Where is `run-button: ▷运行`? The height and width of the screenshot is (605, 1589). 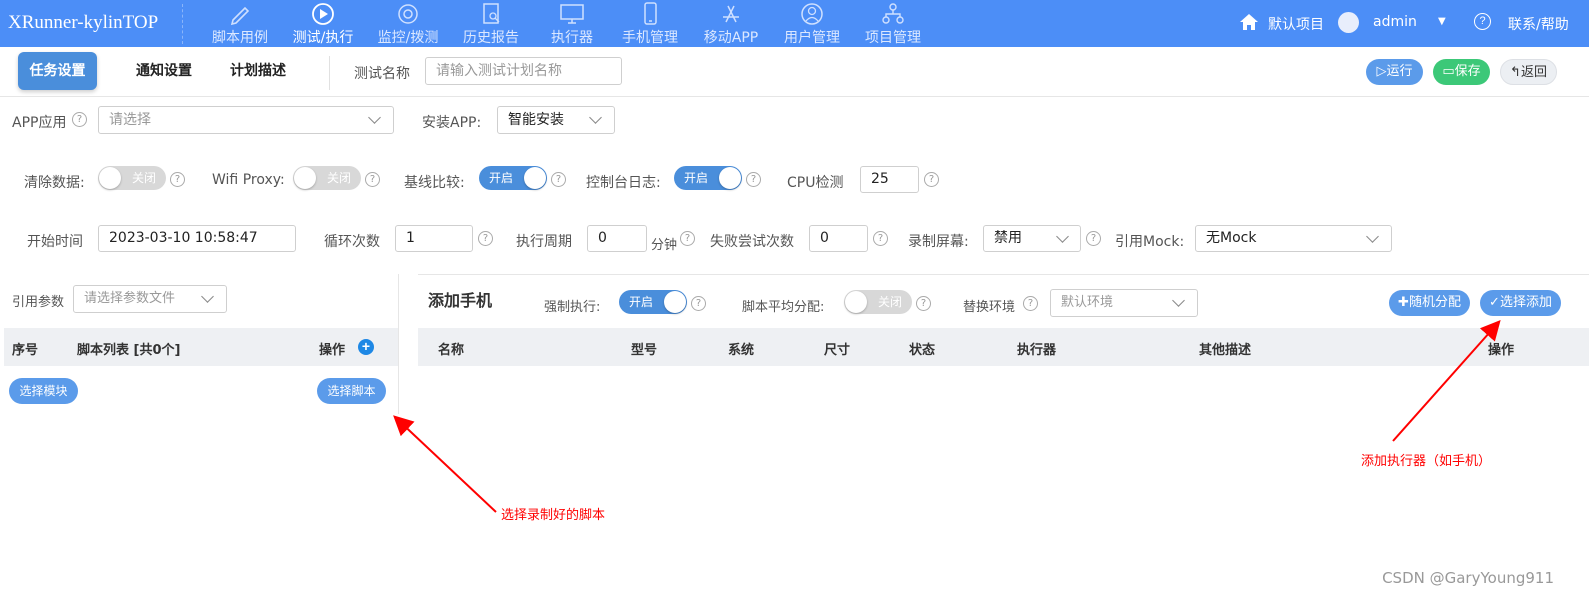
run-button: ▷运行 is located at coordinates (1394, 72).